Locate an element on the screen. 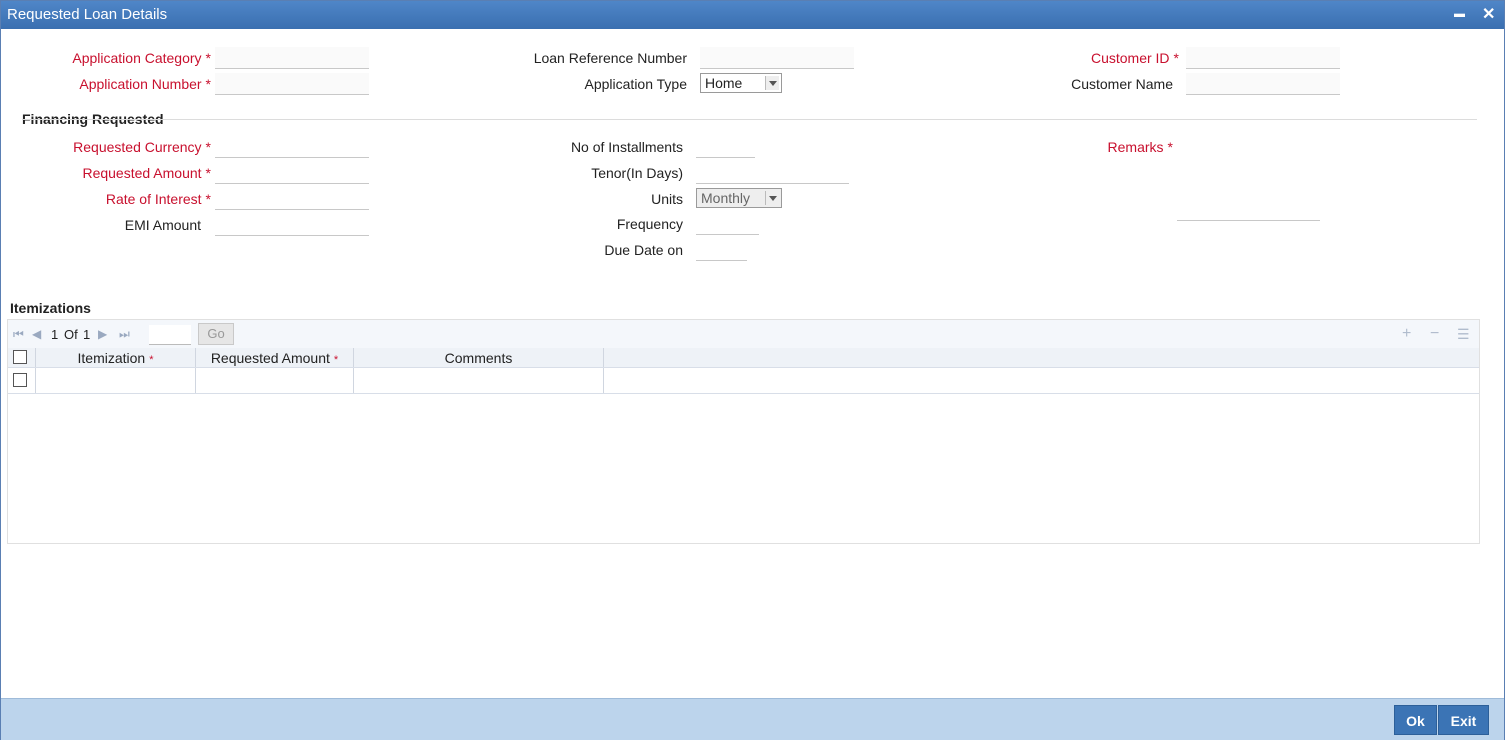 This screenshot has height=740, width=1505. application-number-input is located at coordinates (292, 84).